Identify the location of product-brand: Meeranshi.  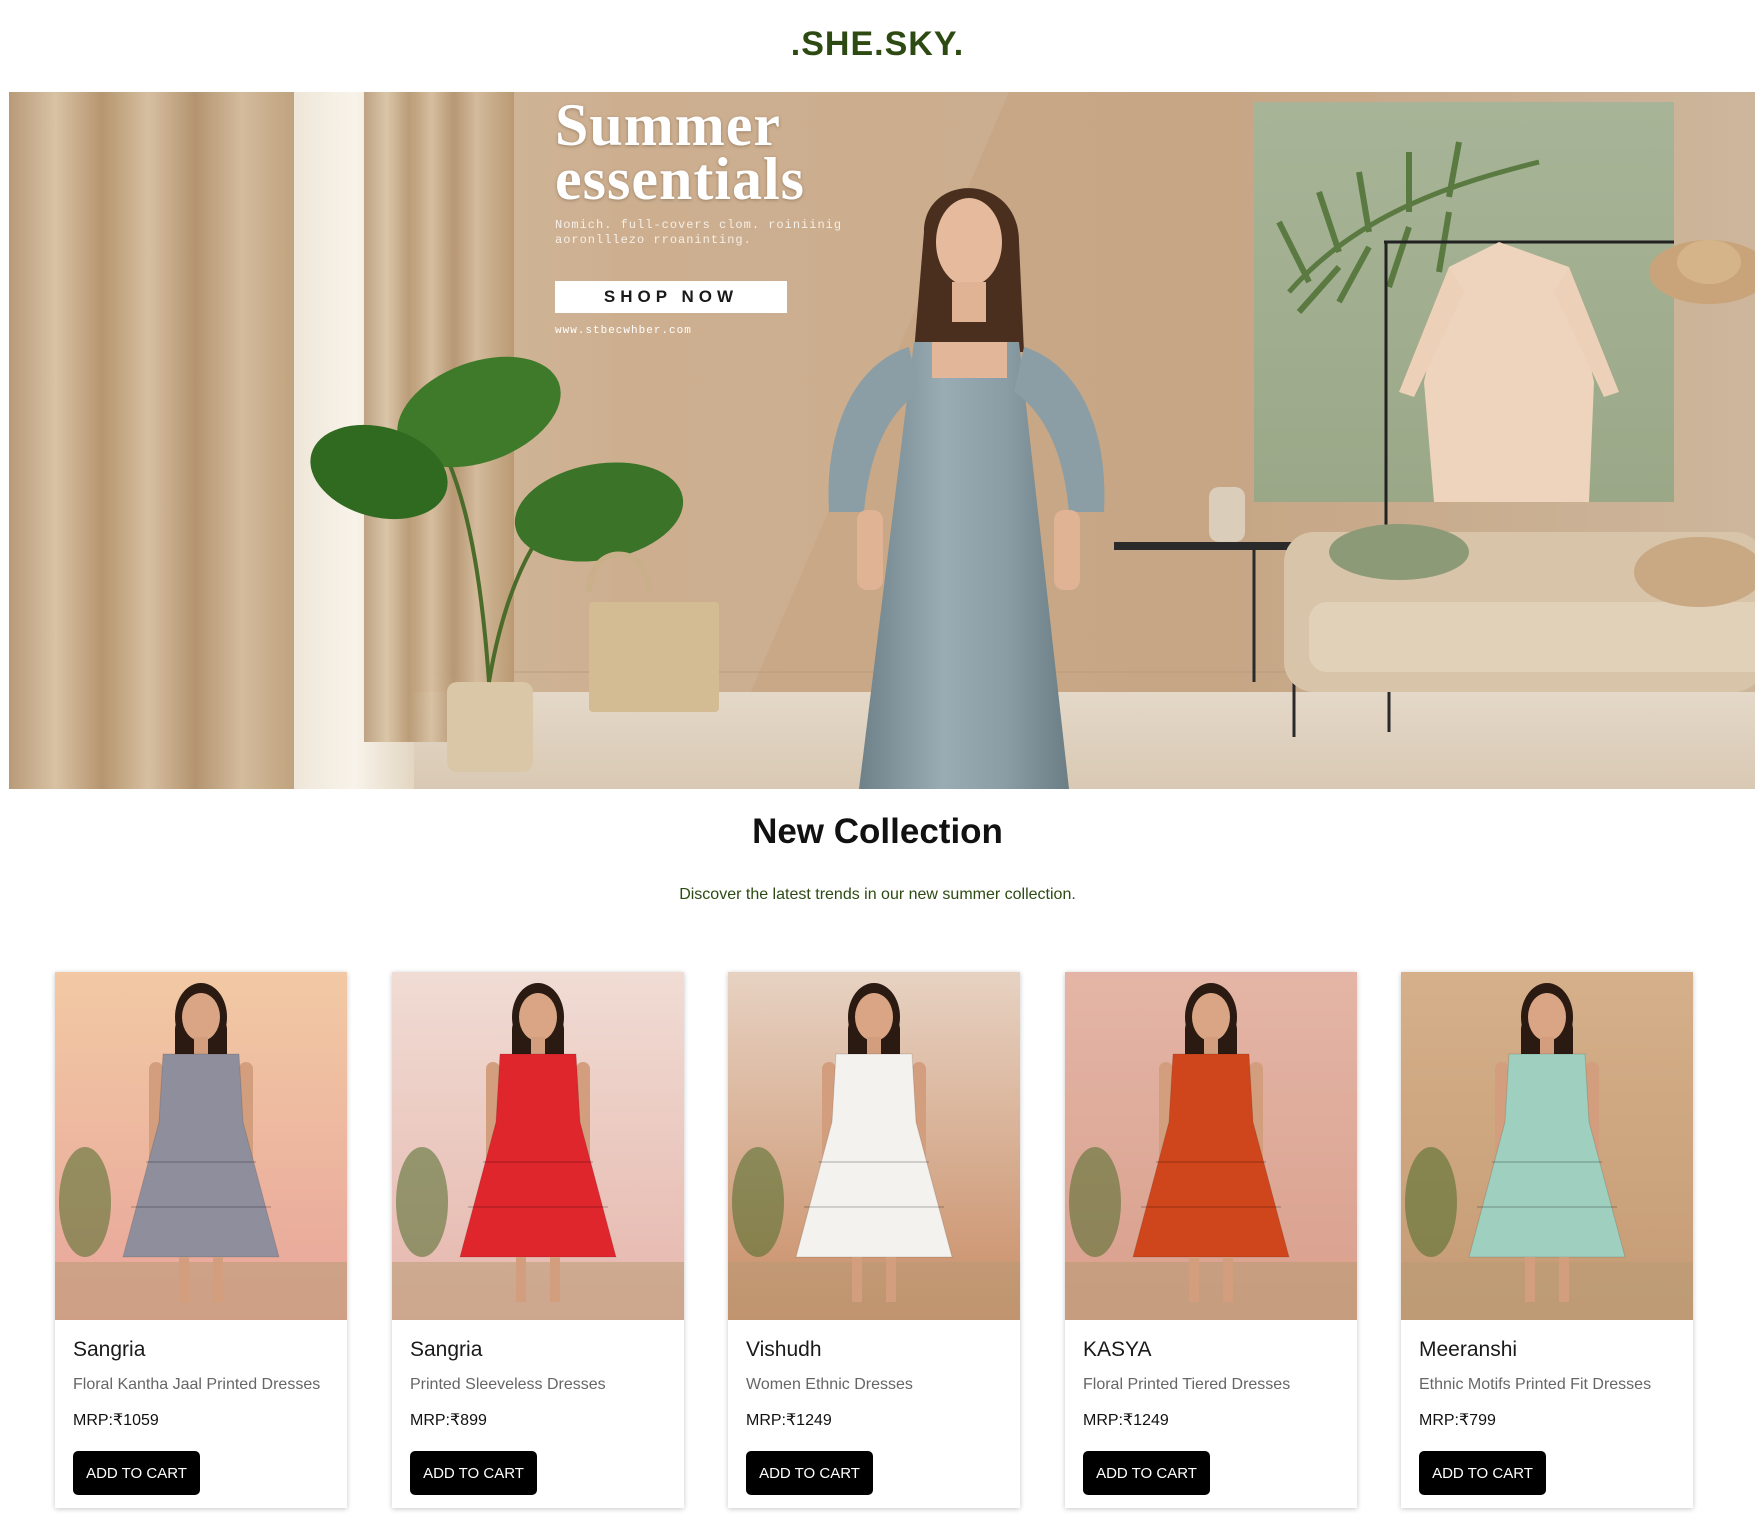
(1468, 1349).